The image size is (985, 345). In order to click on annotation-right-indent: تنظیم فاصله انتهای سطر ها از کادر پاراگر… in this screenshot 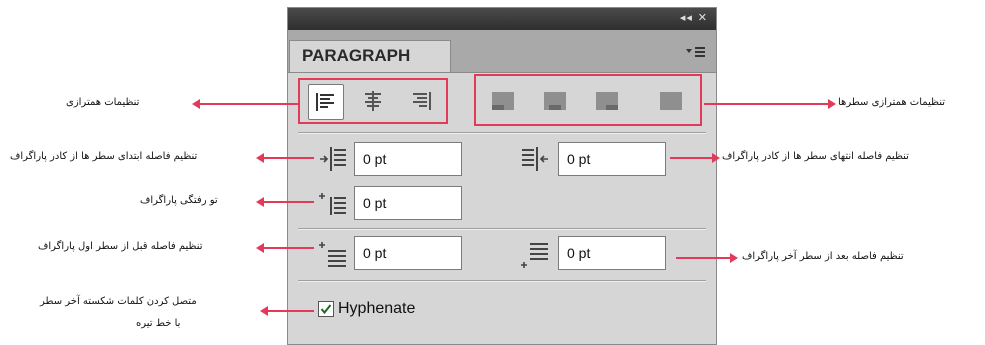, I will do `click(815, 156)`.